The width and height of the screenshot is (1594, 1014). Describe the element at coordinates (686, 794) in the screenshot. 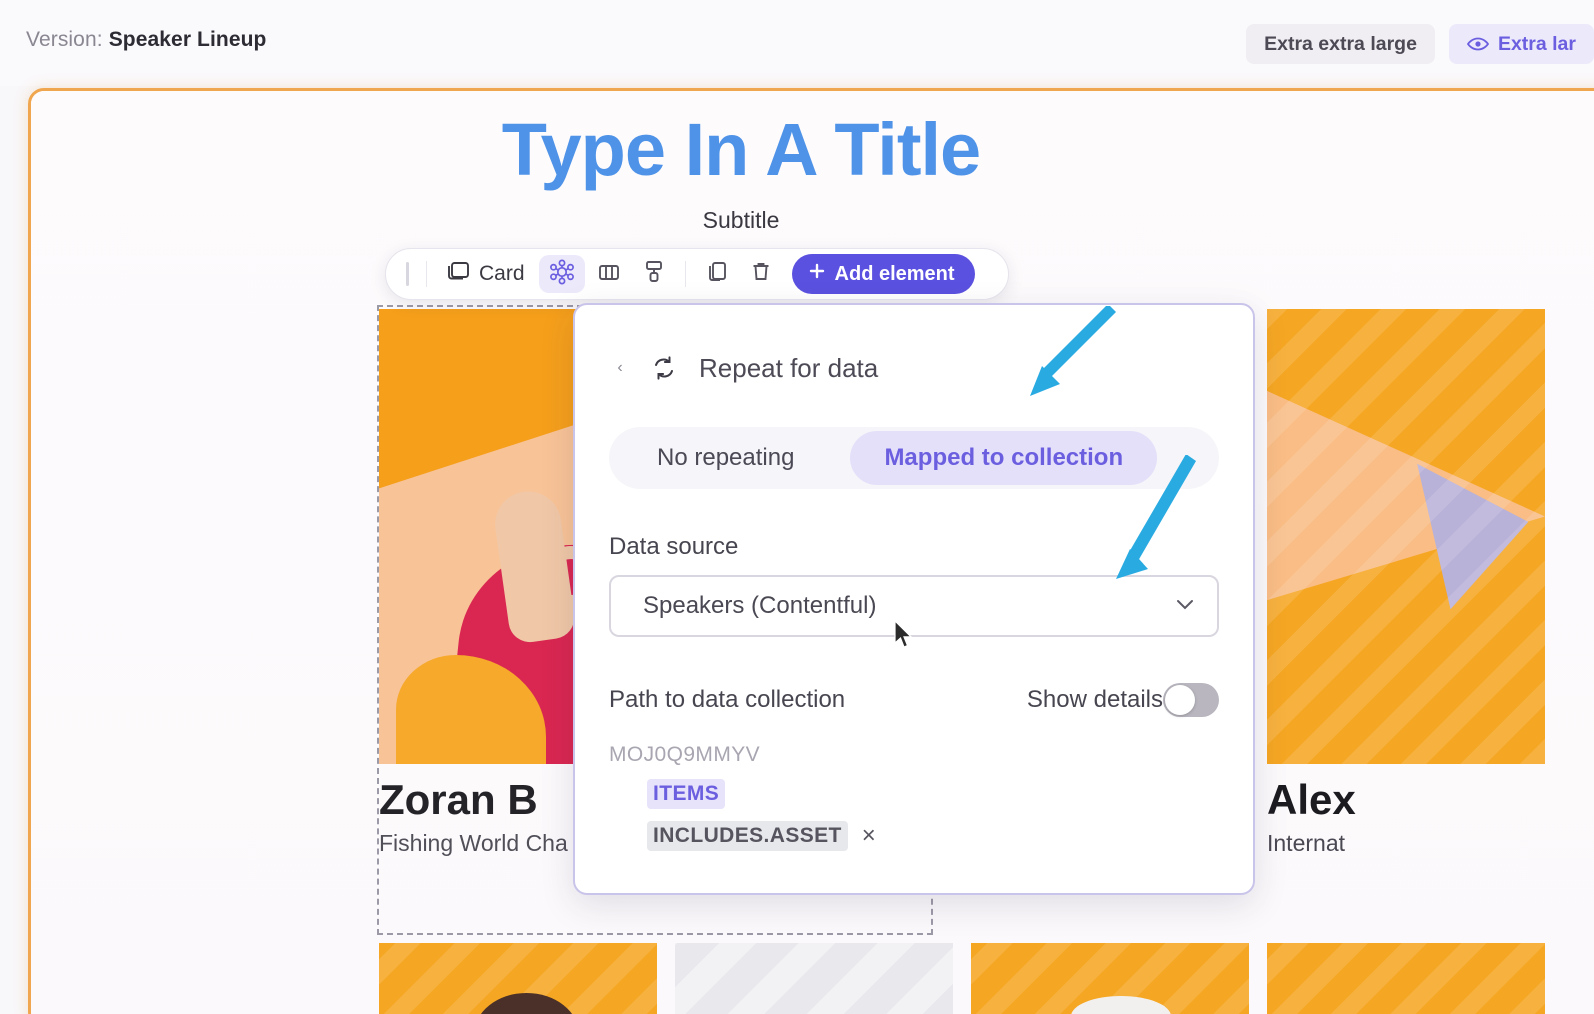

I see `path-segment-items: ITEMS` at that location.